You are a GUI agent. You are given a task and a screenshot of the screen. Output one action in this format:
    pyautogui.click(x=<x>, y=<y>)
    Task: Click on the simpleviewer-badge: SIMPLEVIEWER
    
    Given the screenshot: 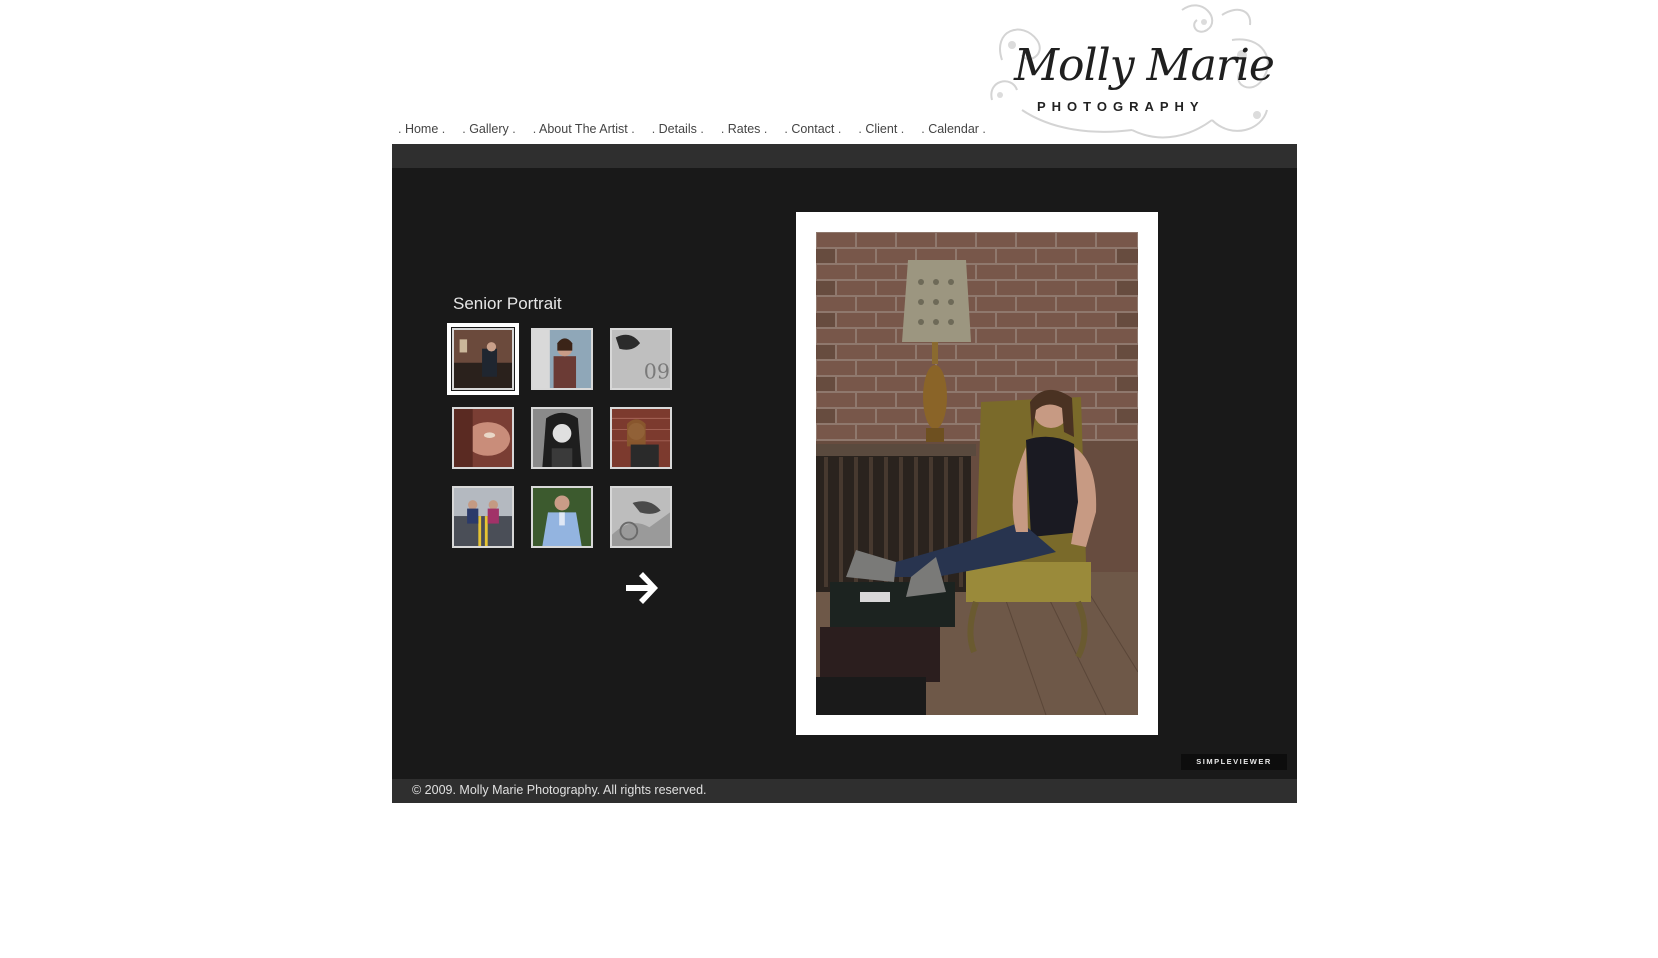 What is the action you would take?
    pyautogui.click(x=1234, y=762)
    